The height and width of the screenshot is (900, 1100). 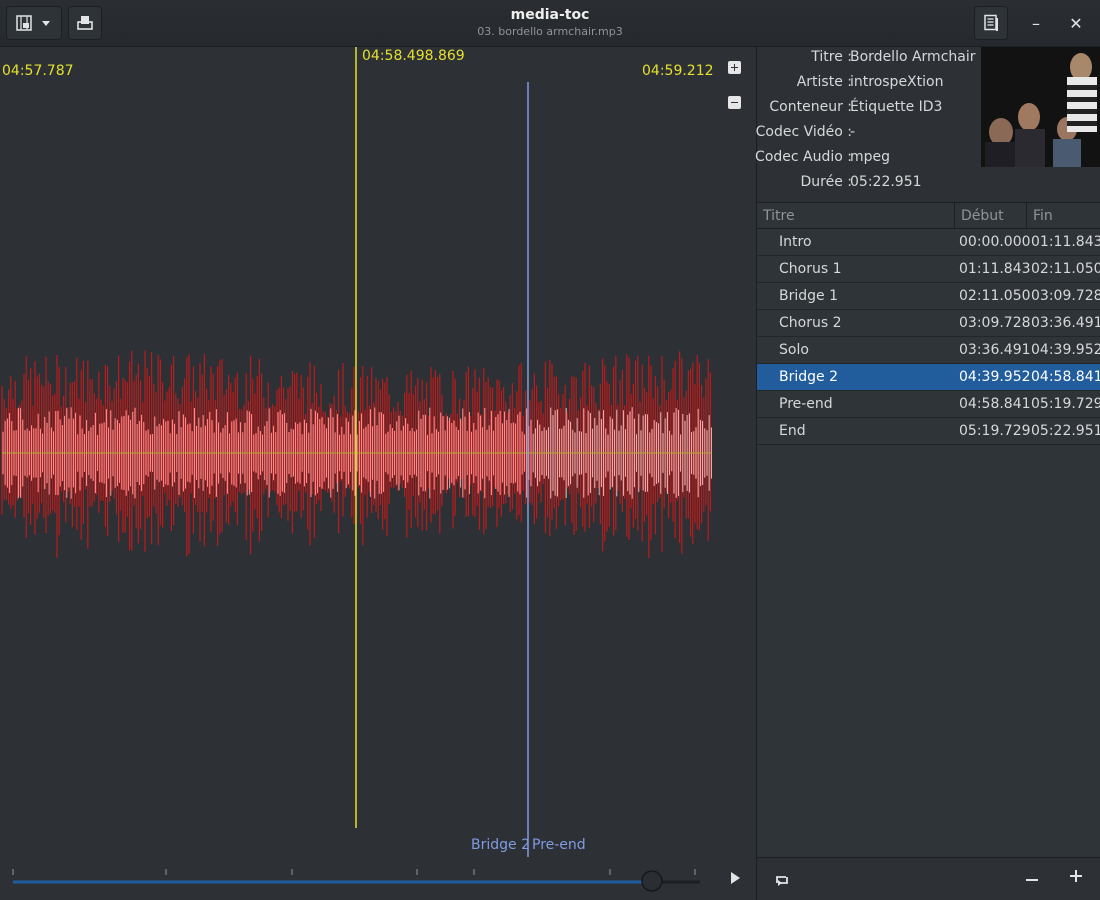 I want to click on chevron-down-icon, so click(x=46, y=23).